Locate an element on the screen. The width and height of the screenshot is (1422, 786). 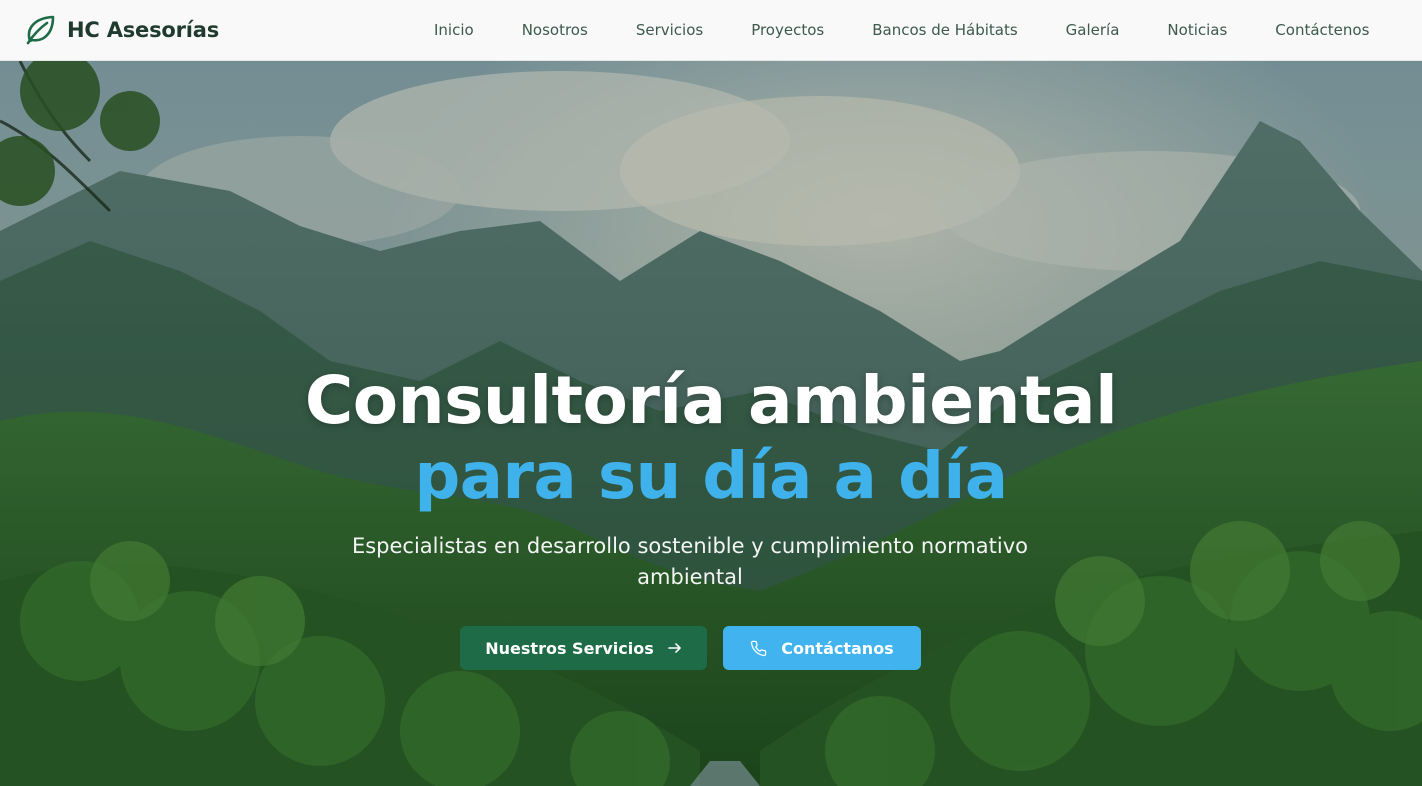
hero-title-line1: Consultoría ambiental is located at coordinates (711, 400).